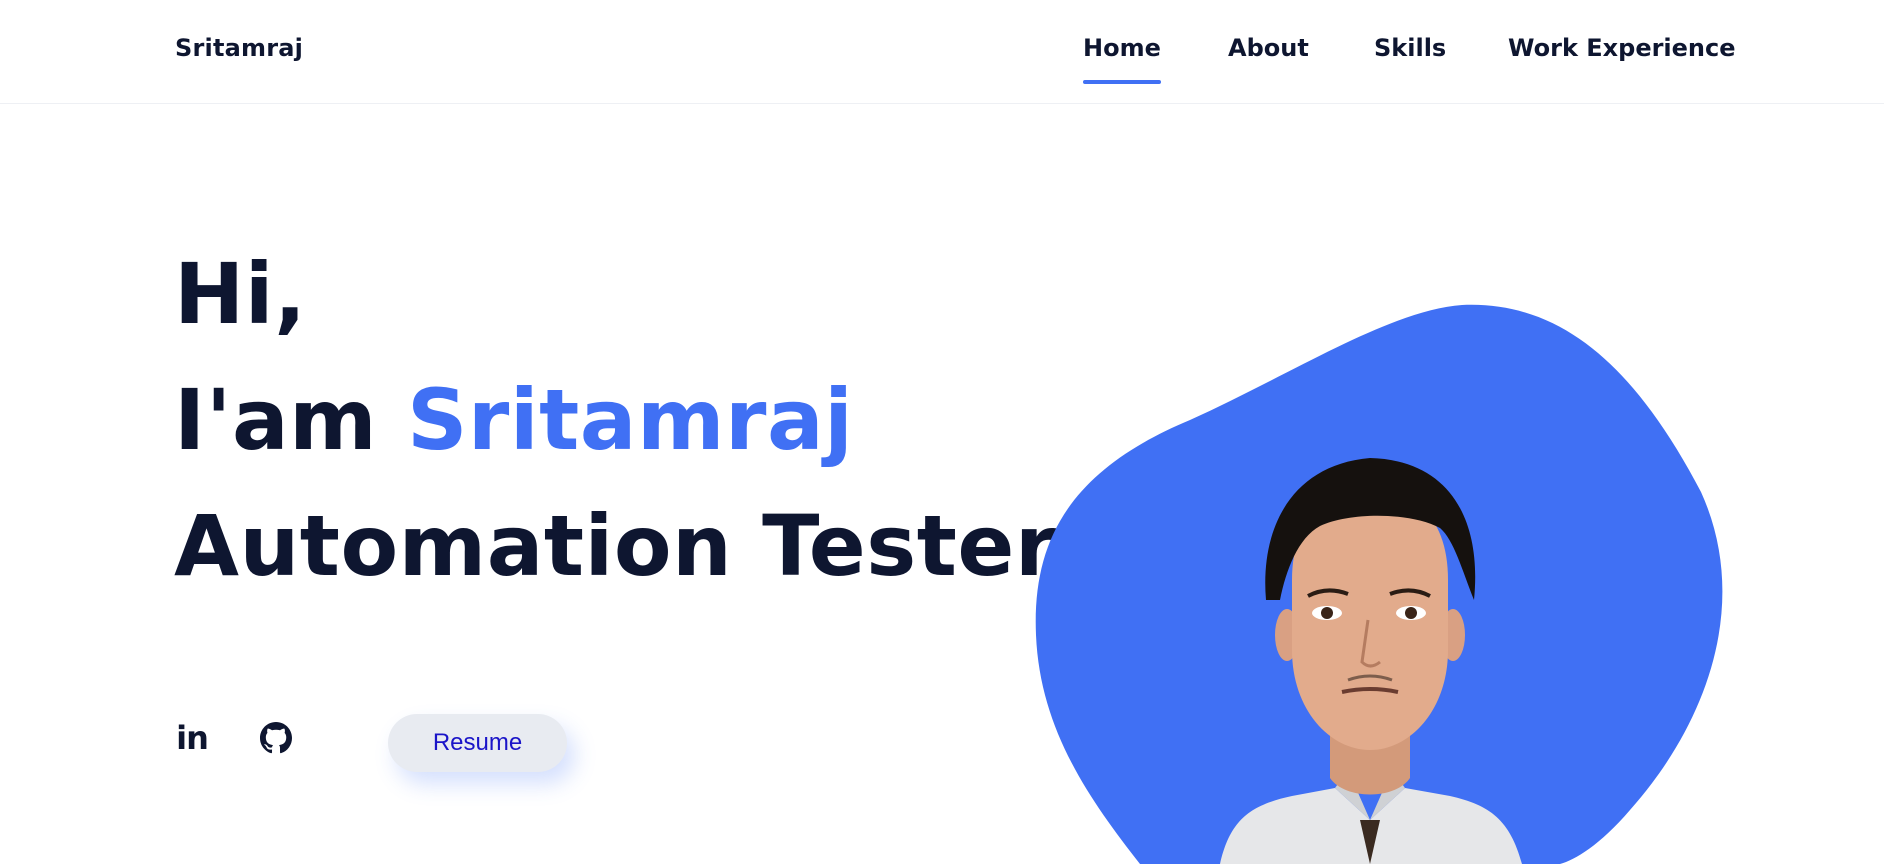 Image resolution: width=1884 pixels, height=864 pixels. What do you see at coordinates (630, 420) in the screenshot?
I see `hero-name: Sritamraj` at bounding box center [630, 420].